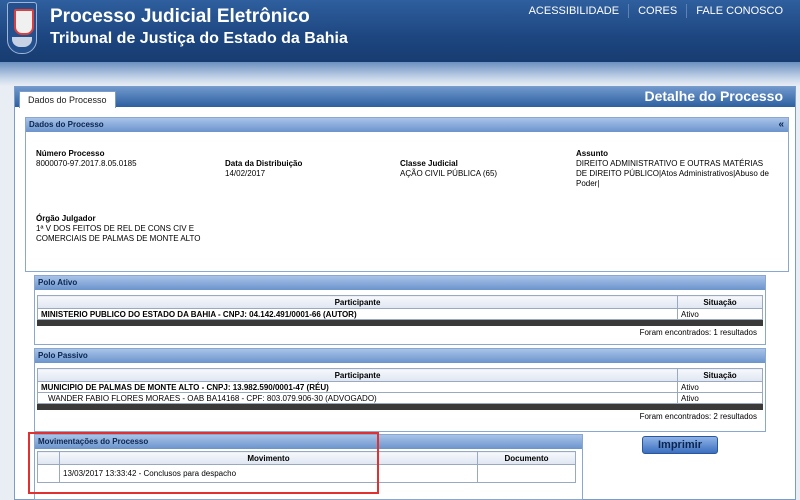 This screenshot has width=800, height=500. Describe the element at coordinates (400, 356) in the screenshot. I see `polo-passivo-header: Polo Passivo` at that location.